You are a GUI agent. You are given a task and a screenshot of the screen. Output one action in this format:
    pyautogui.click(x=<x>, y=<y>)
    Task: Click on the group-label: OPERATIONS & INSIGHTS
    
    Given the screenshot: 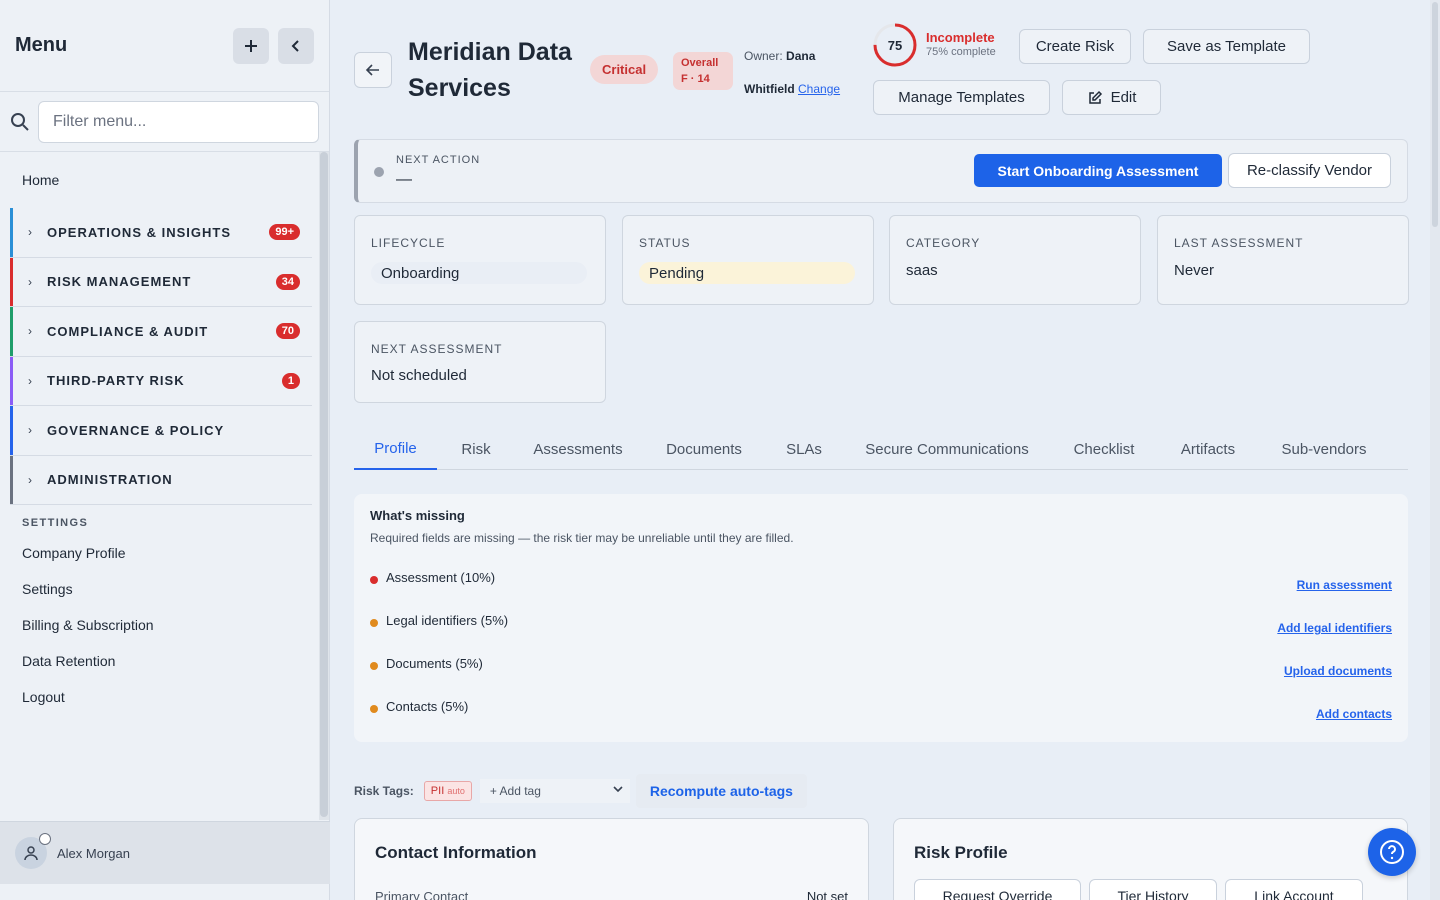 What is the action you would take?
    pyautogui.click(x=139, y=232)
    